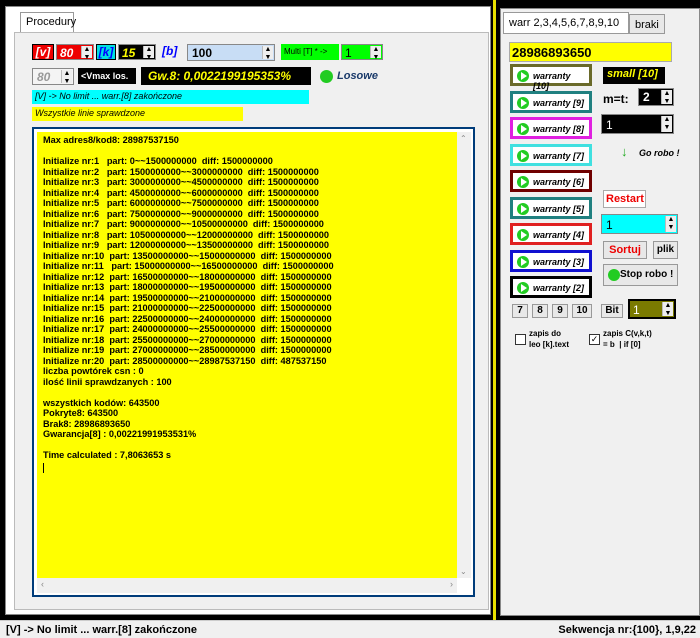  I want to click on restart-button: Restart, so click(624, 199).